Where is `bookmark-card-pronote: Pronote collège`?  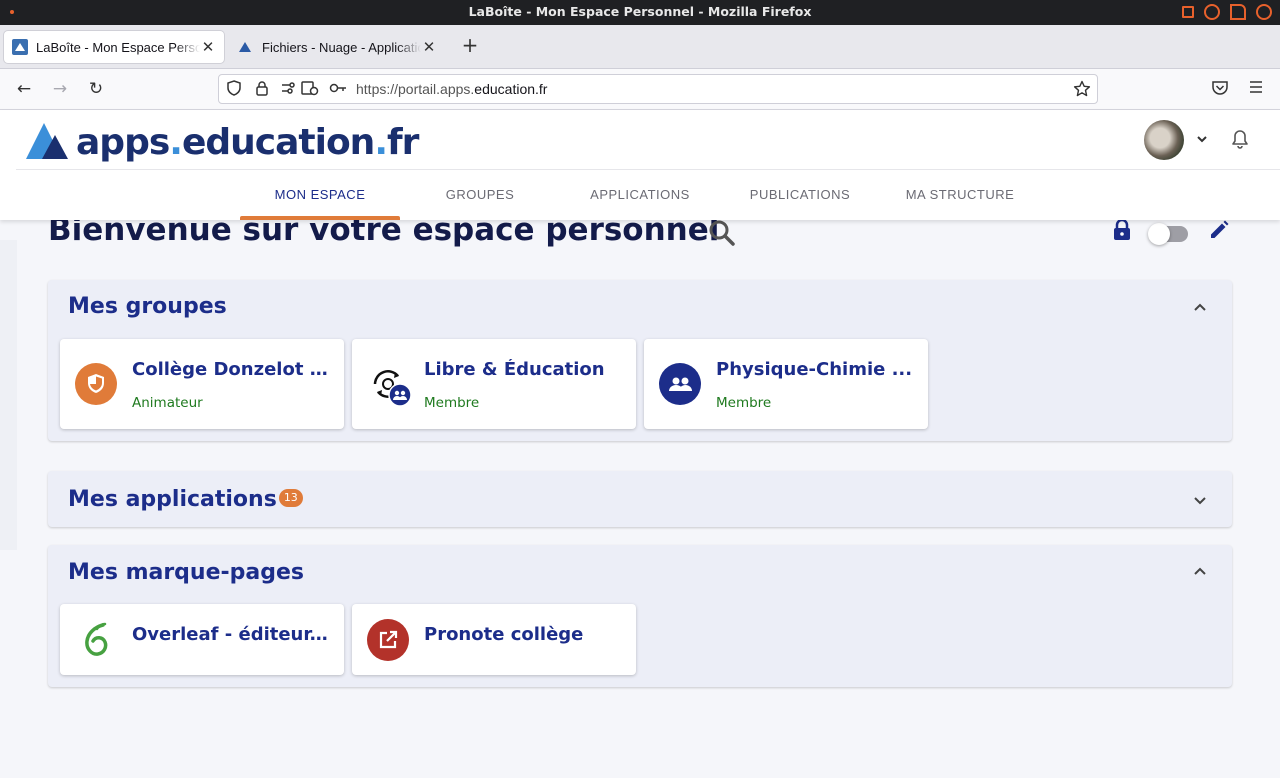
bookmark-card-pronote: Pronote collège is located at coordinates (494, 639).